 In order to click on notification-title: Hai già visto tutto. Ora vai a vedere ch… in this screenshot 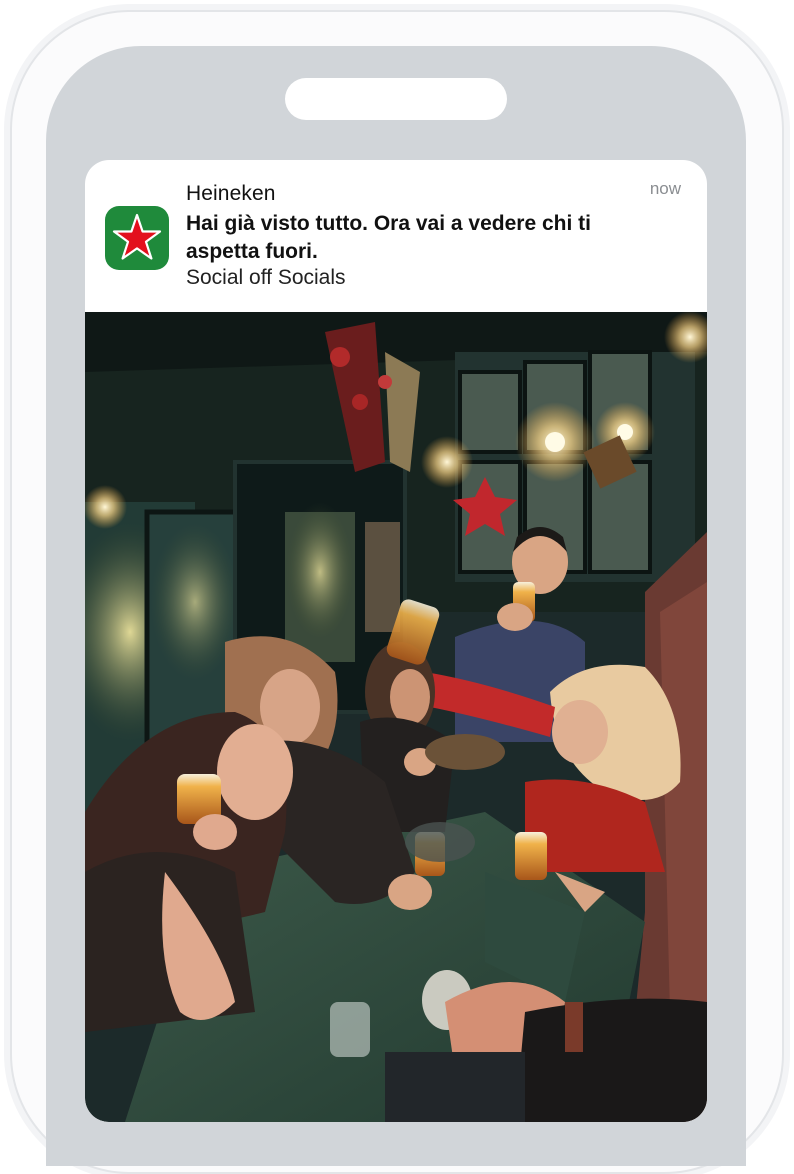, I will do `click(388, 237)`.